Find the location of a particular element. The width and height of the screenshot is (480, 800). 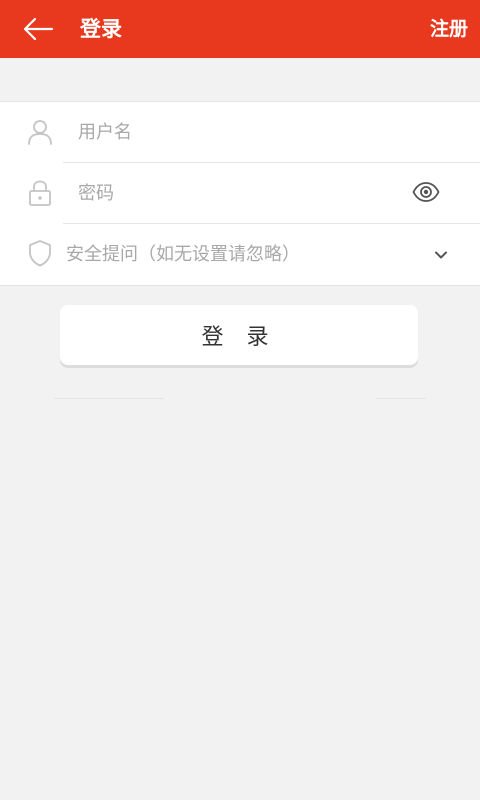

eye-icon is located at coordinates (426, 192).